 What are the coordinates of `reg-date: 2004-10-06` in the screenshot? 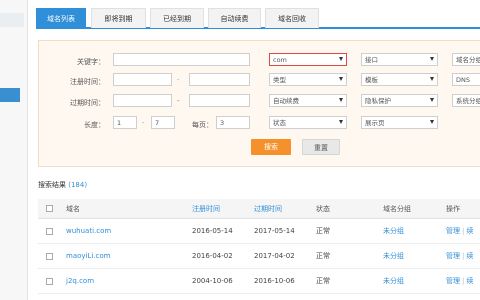 It's located at (212, 281).